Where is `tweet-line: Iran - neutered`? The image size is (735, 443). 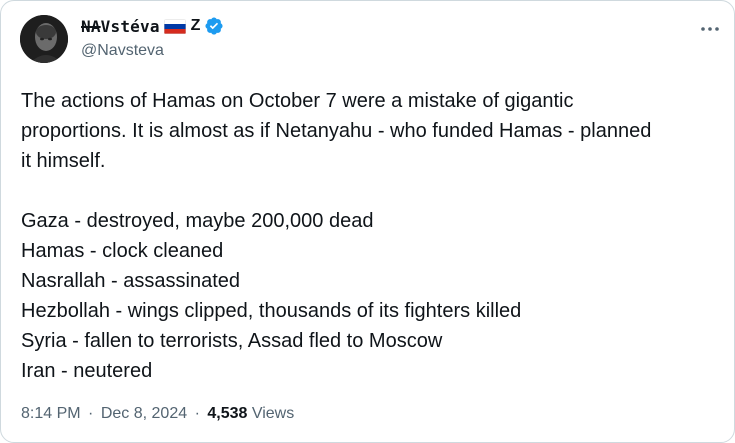 tweet-line: Iran - neutered is located at coordinates (87, 371).